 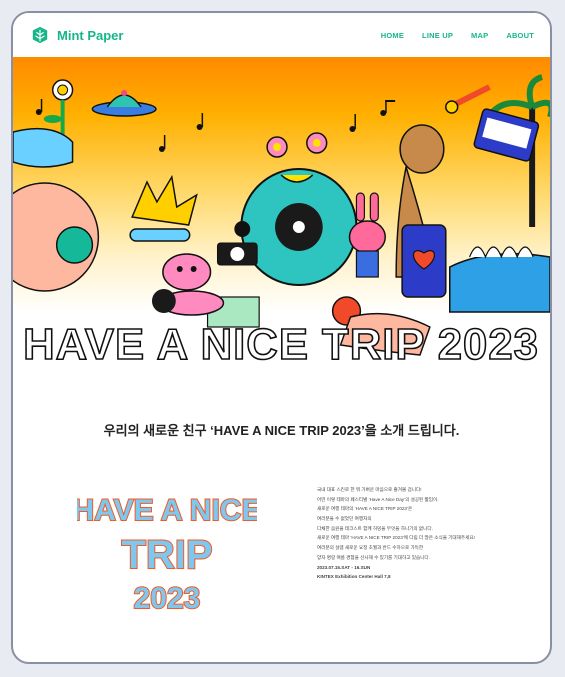 I want to click on hand-icon, so click(x=43, y=147).